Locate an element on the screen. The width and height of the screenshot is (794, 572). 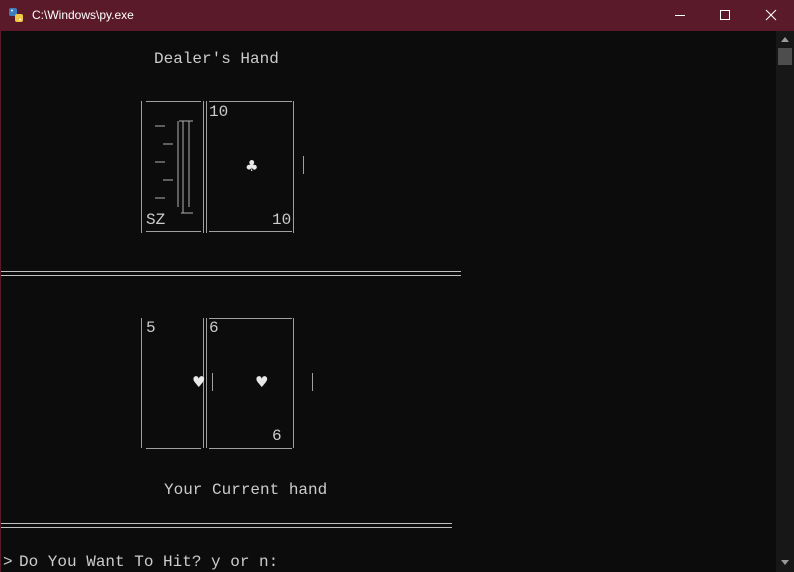
python-icon is located at coordinates (16, 15).